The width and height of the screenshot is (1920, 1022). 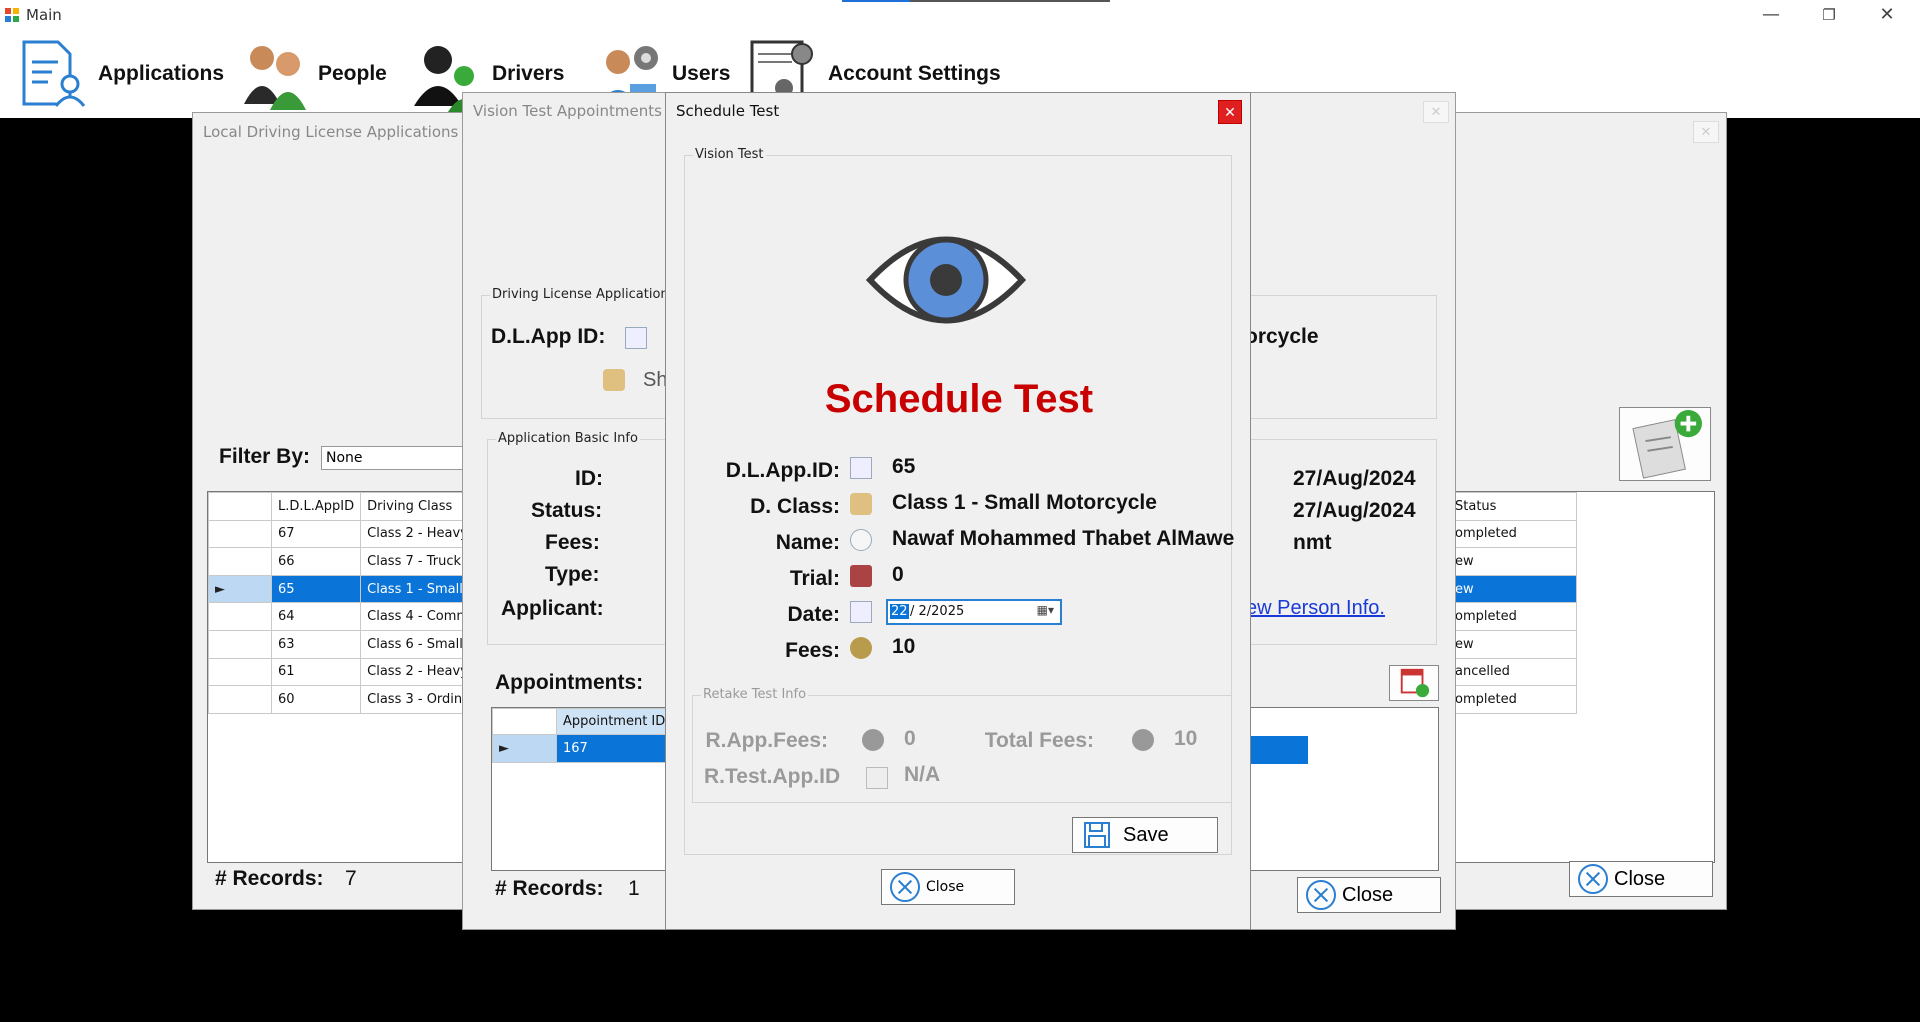 I want to click on date-rest-segment: / 2/2025, so click(x=937, y=611).